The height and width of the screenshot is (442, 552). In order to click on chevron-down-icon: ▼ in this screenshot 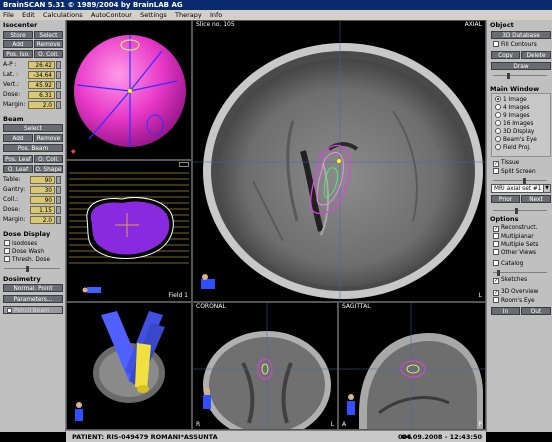, I will do `click(546, 188)`.